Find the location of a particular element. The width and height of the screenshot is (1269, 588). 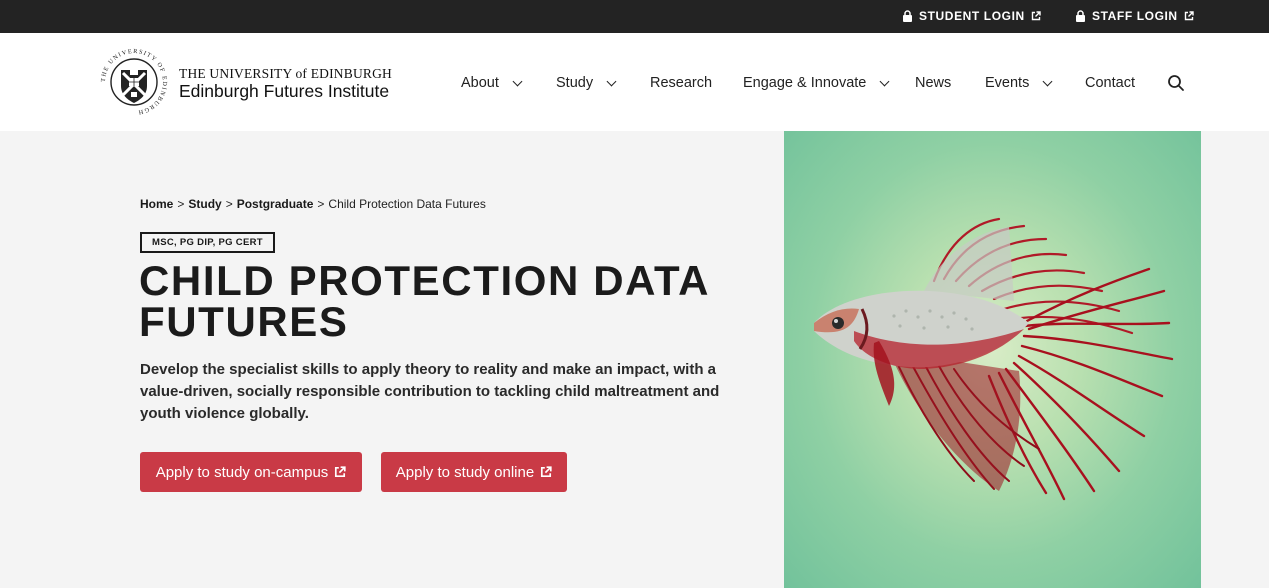

nav-about-label: About is located at coordinates (480, 83).